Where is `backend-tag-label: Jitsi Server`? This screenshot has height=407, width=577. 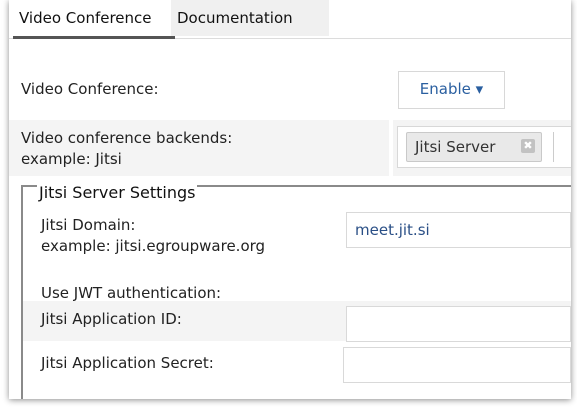
backend-tag-label: Jitsi Server is located at coordinates (455, 147).